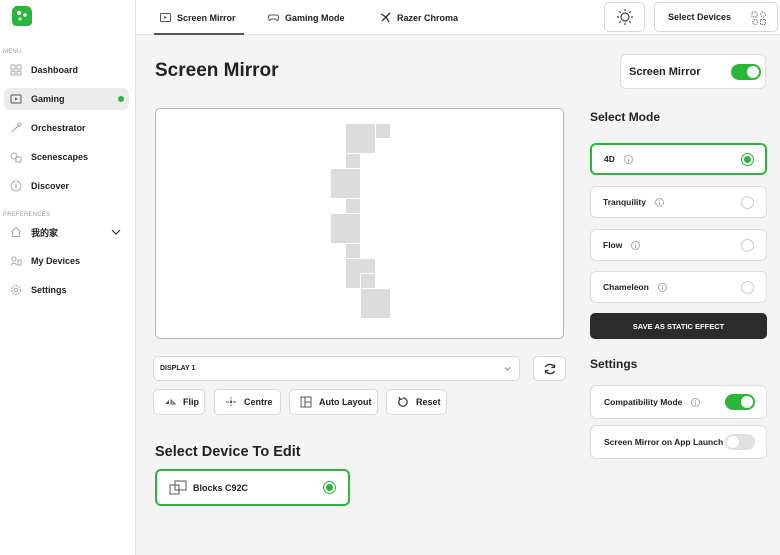 This screenshot has height=555, width=780. What do you see at coordinates (252, 487) in the screenshot?
I see `device-card-blocks: Blocks C92C` at bounding box center [252, 487].